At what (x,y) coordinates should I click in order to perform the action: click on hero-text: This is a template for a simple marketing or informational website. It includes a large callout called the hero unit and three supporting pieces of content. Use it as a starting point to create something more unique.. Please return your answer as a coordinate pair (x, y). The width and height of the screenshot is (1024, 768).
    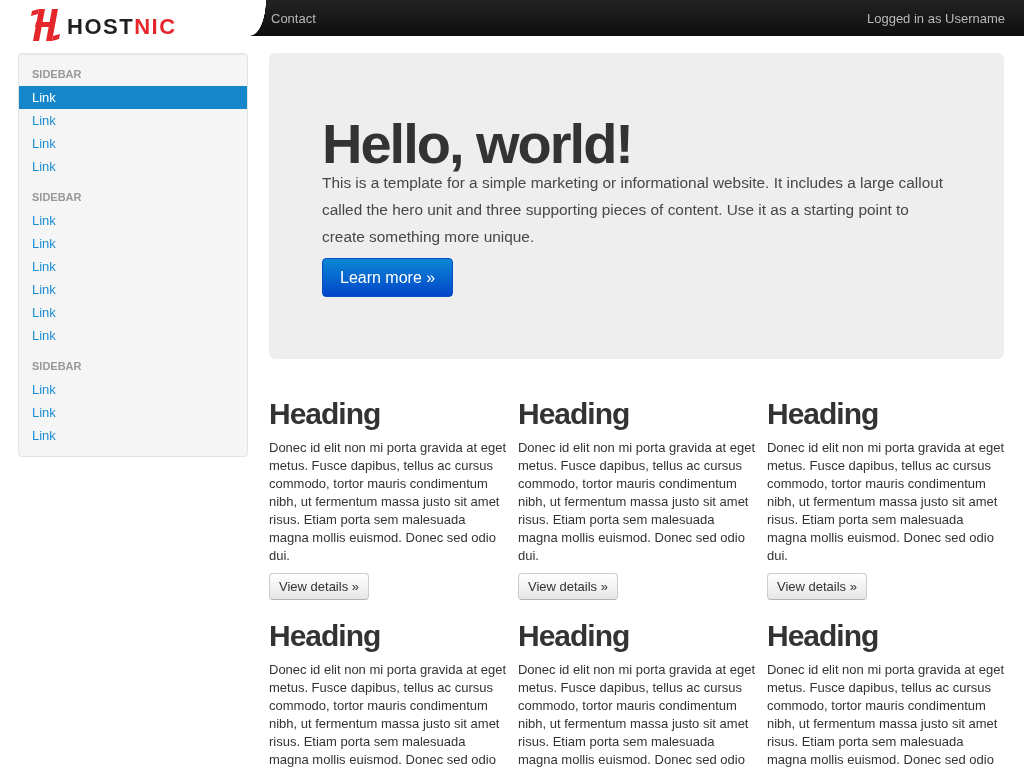
    Looking at the image, I should click on (633, 210).